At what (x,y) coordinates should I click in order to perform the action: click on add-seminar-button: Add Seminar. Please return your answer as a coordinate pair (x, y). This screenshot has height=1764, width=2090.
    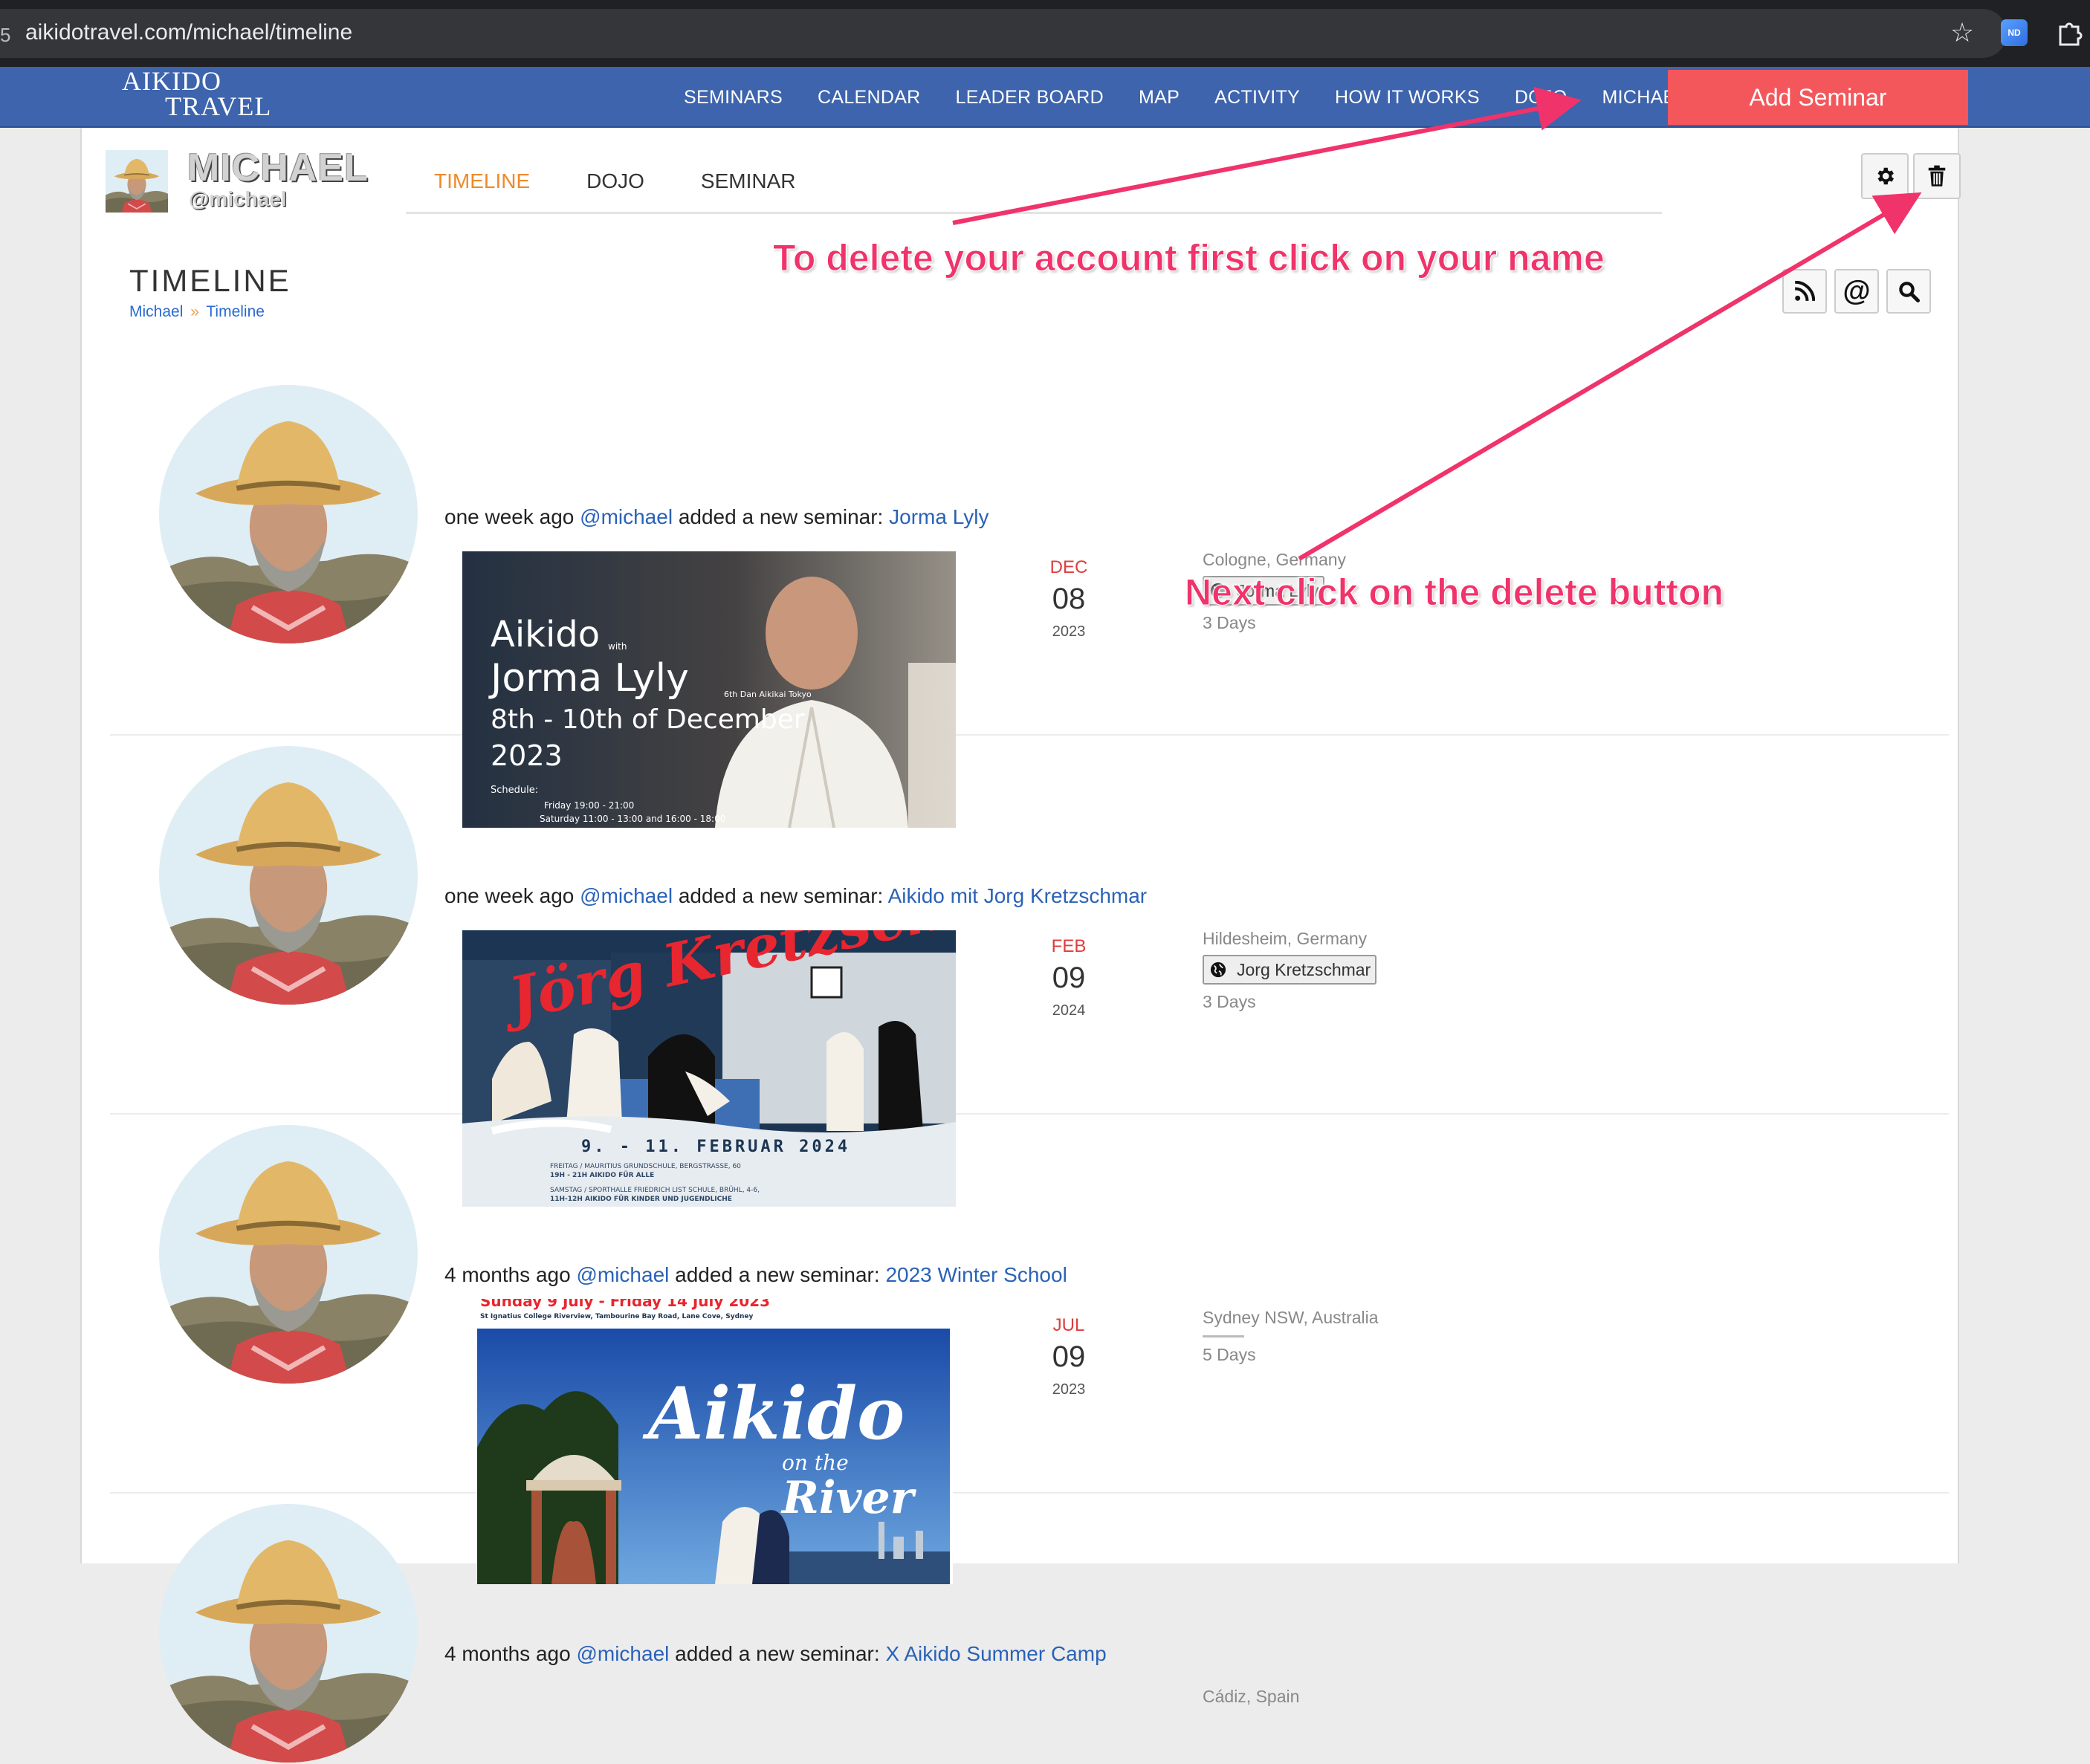
    Looking at the image, I should click on (1818, 98).